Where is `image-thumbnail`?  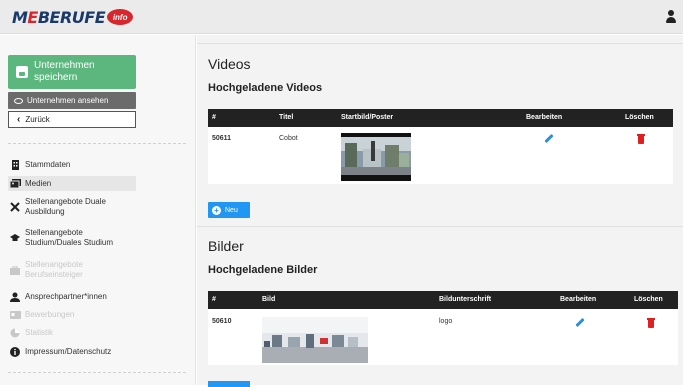 image-thumbnail is located at coordinates (315, 340).